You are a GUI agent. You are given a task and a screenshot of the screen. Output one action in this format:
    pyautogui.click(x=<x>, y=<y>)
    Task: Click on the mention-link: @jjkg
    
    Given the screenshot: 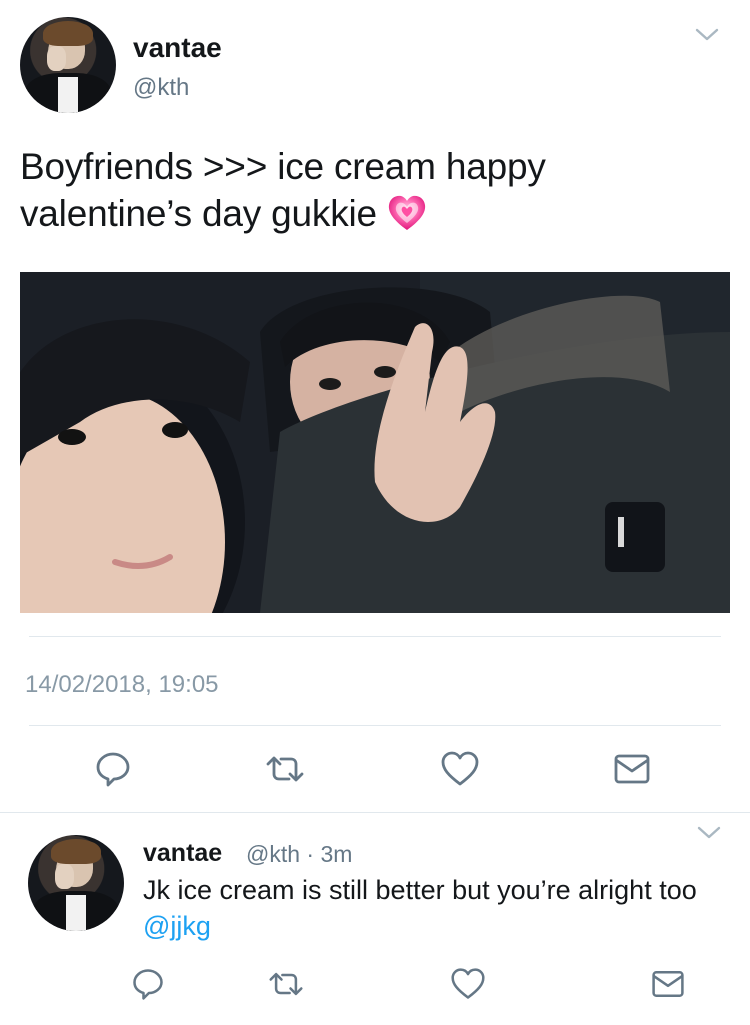 What is the action you would take?
    pyautogui.click(x=177, y=926)
    